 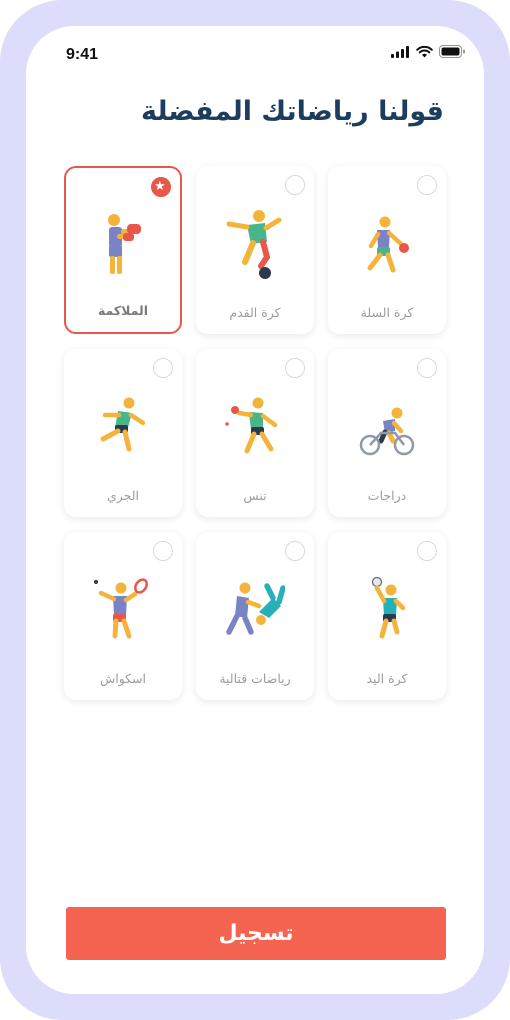 I want to click on sport-card-handball: كرة اليد, so click(x=387, y=616).